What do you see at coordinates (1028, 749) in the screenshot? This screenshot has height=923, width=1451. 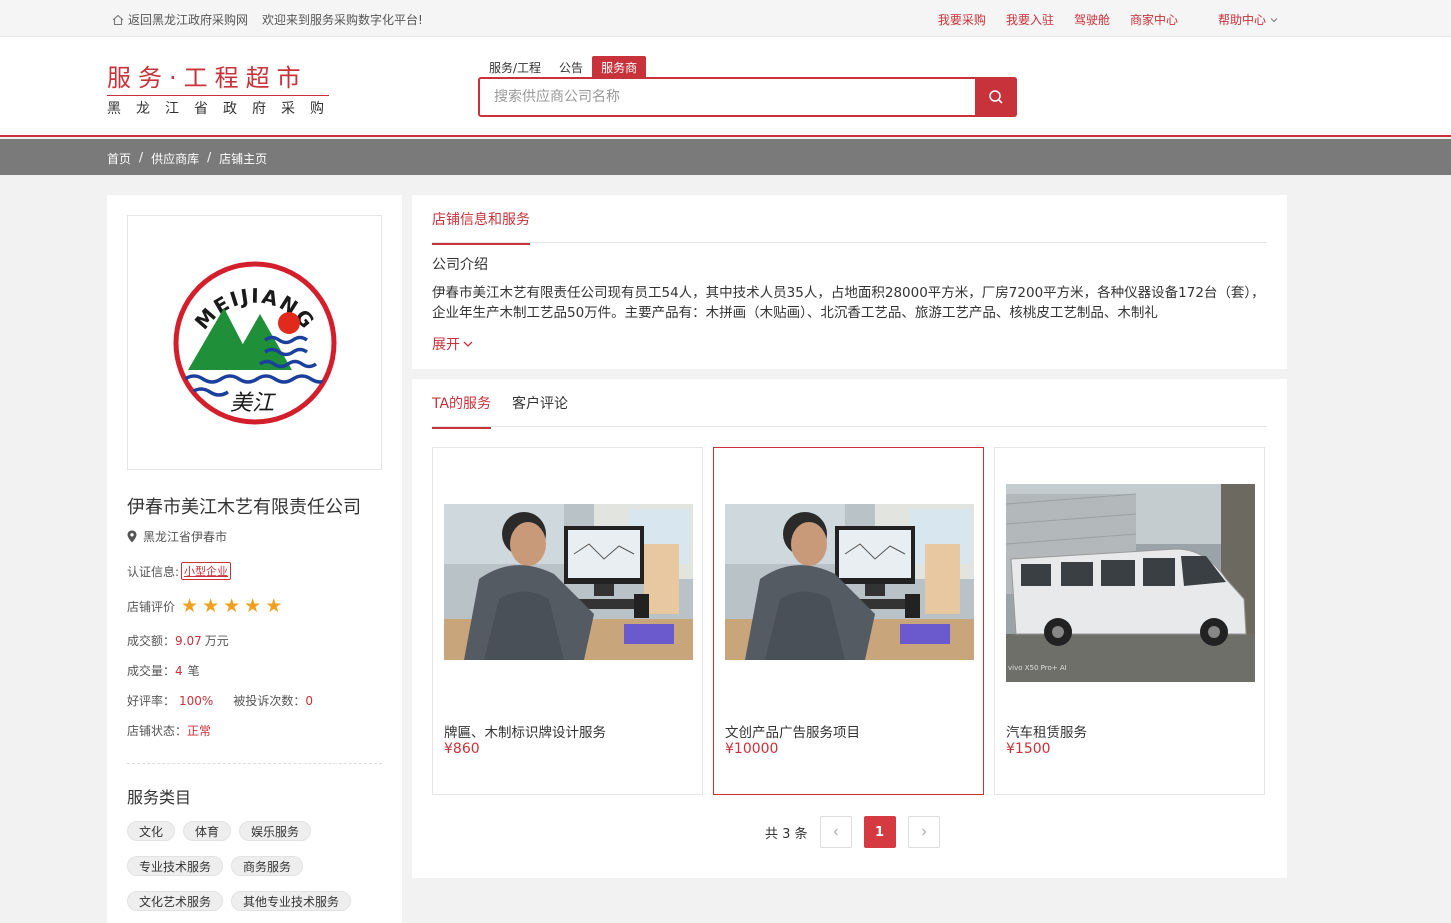 I see `service-price: ¥1500` at bounding box center [1028, 749].